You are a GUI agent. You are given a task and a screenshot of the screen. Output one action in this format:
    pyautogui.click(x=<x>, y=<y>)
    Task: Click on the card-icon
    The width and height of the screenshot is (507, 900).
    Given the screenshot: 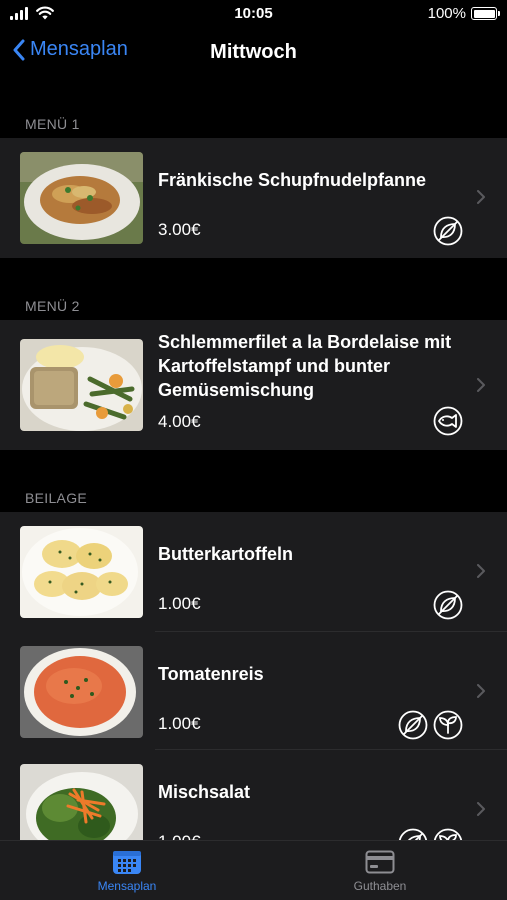 What is the action you would take?
    pyautogui.click(x=380, y=862)
    